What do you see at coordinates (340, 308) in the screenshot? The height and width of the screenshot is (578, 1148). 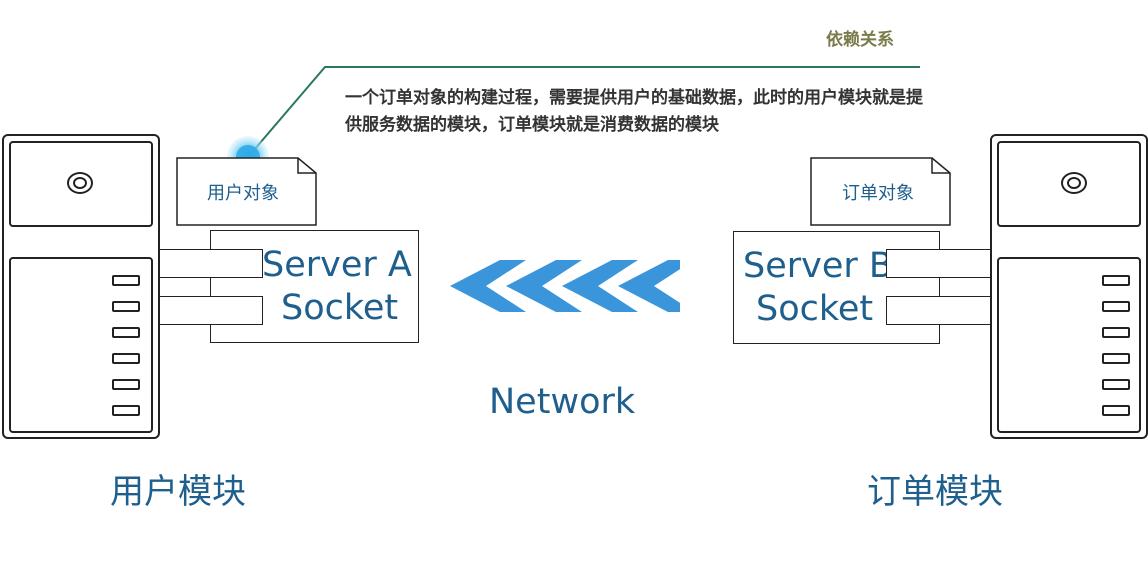 I see `server-a-subtitle: Socket` at bounding box center [340, 308].